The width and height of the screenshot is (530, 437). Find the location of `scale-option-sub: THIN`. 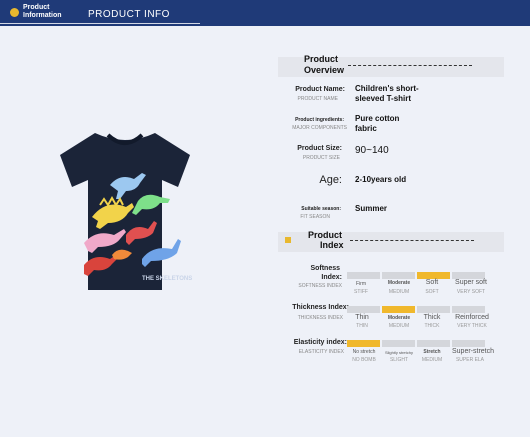

scale-option-sub: THIN is located at coordinates (362, 326).